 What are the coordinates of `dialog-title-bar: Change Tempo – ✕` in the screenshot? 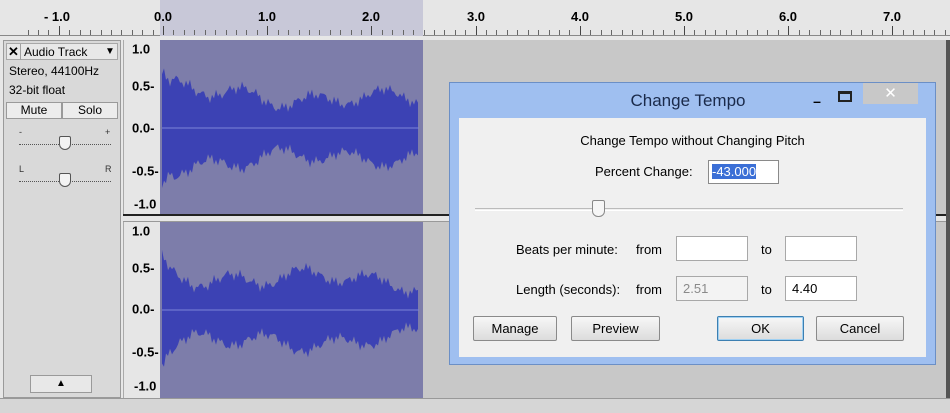 It's located at (692, 100).